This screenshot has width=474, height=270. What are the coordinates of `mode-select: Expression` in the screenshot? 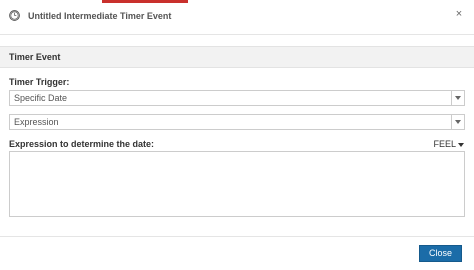 It's located at (237, 122).